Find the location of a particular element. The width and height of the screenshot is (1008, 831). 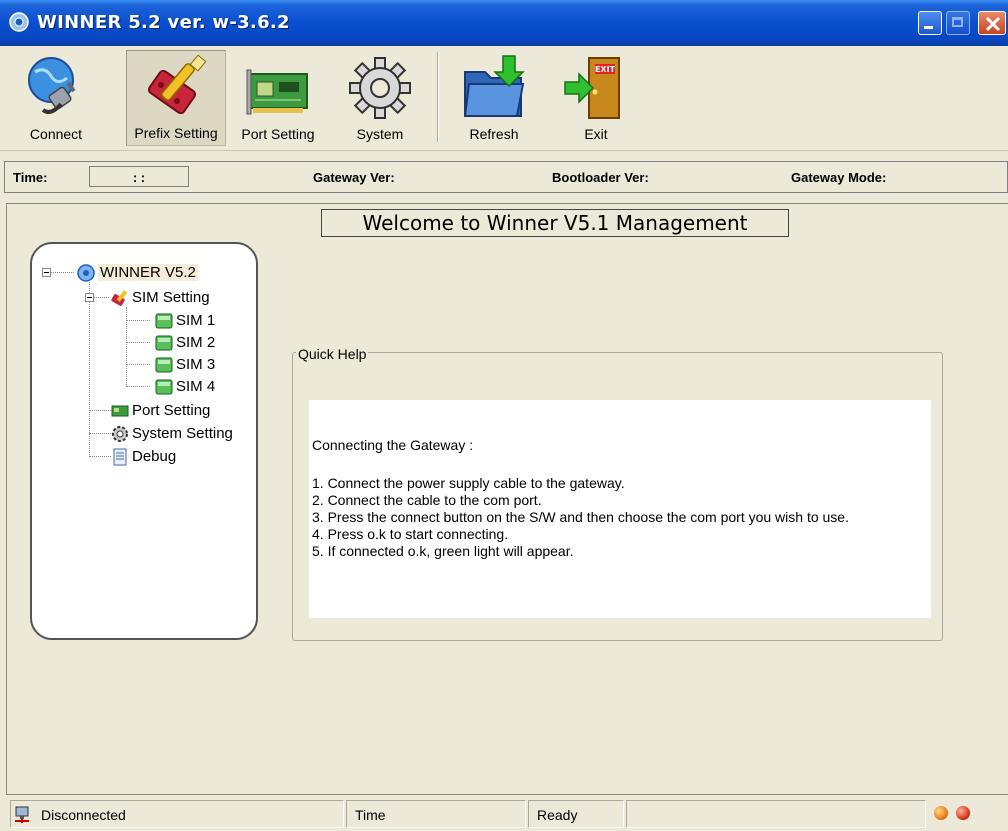

tree-root-label: WINNER V5.2 is located at coordinates (148, 272).